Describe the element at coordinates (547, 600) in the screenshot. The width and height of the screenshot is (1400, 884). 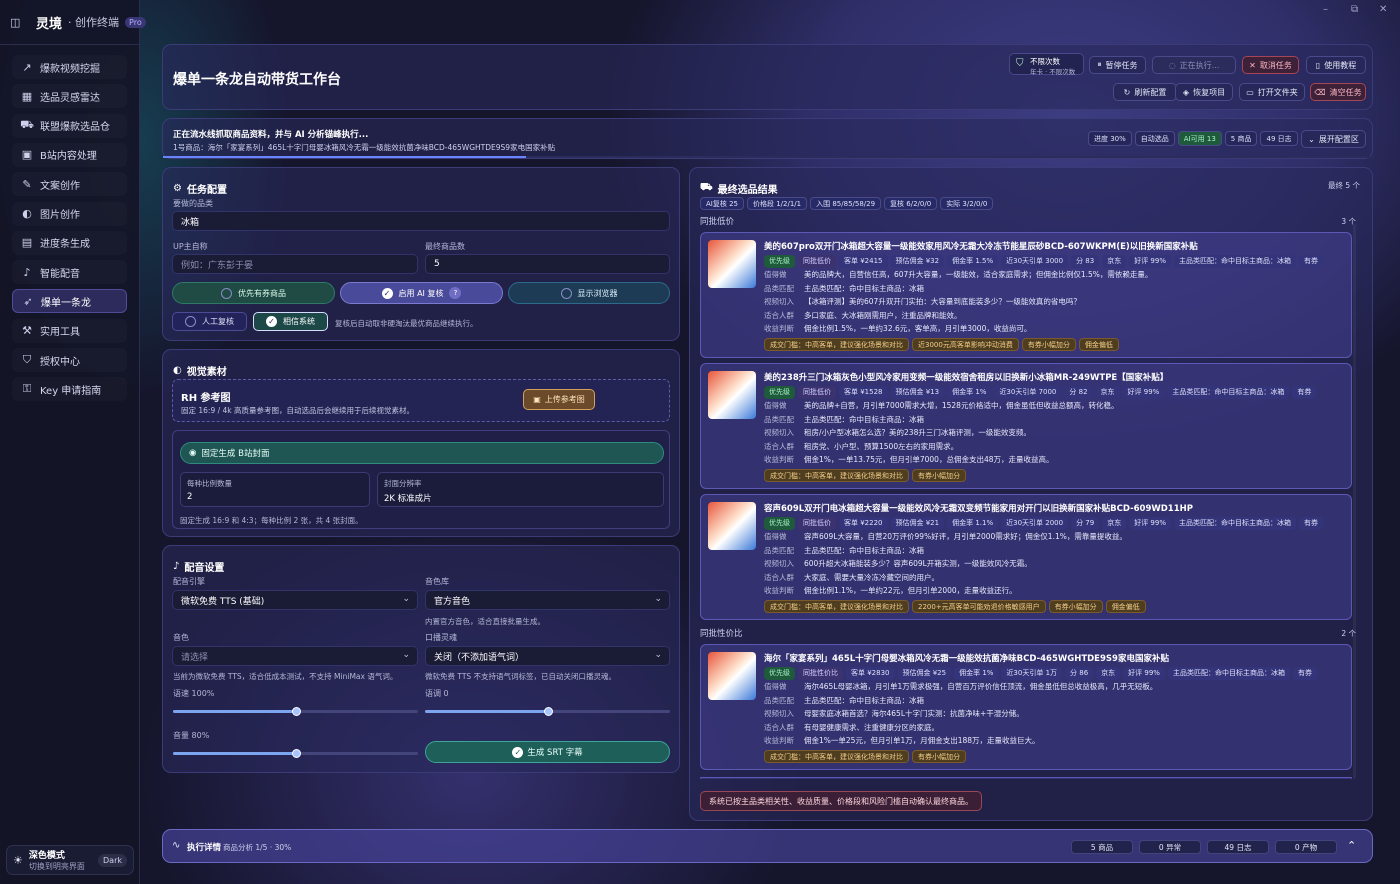
I see `voice-lib-select: 官方音色 ⌄` at that location.